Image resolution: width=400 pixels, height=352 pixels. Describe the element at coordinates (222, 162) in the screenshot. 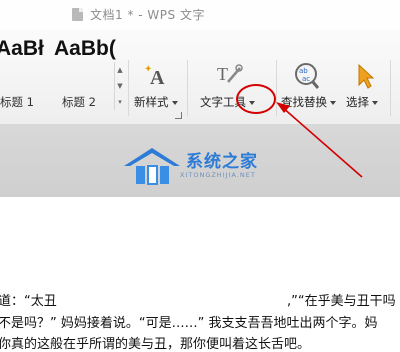

I see `watermark-name: 系统之家` at that location.